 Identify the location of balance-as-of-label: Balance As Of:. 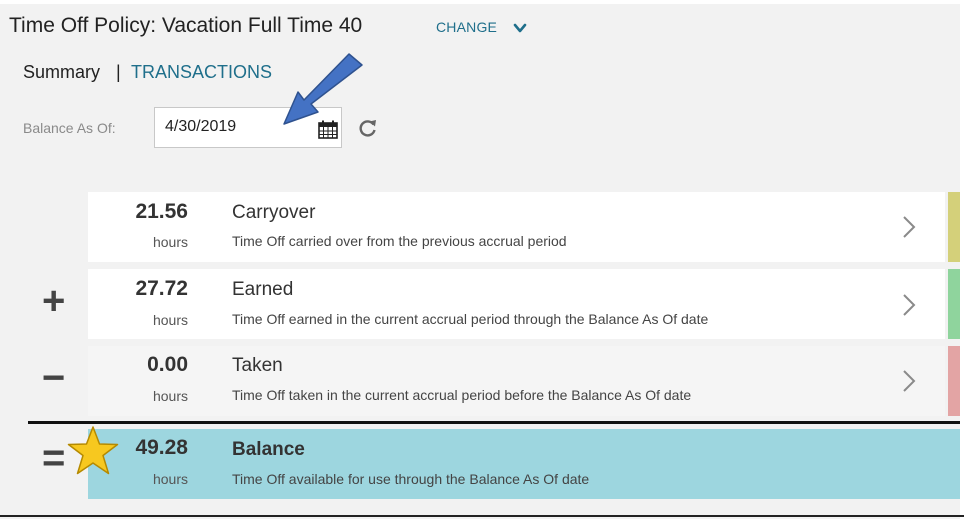
(69, 128).